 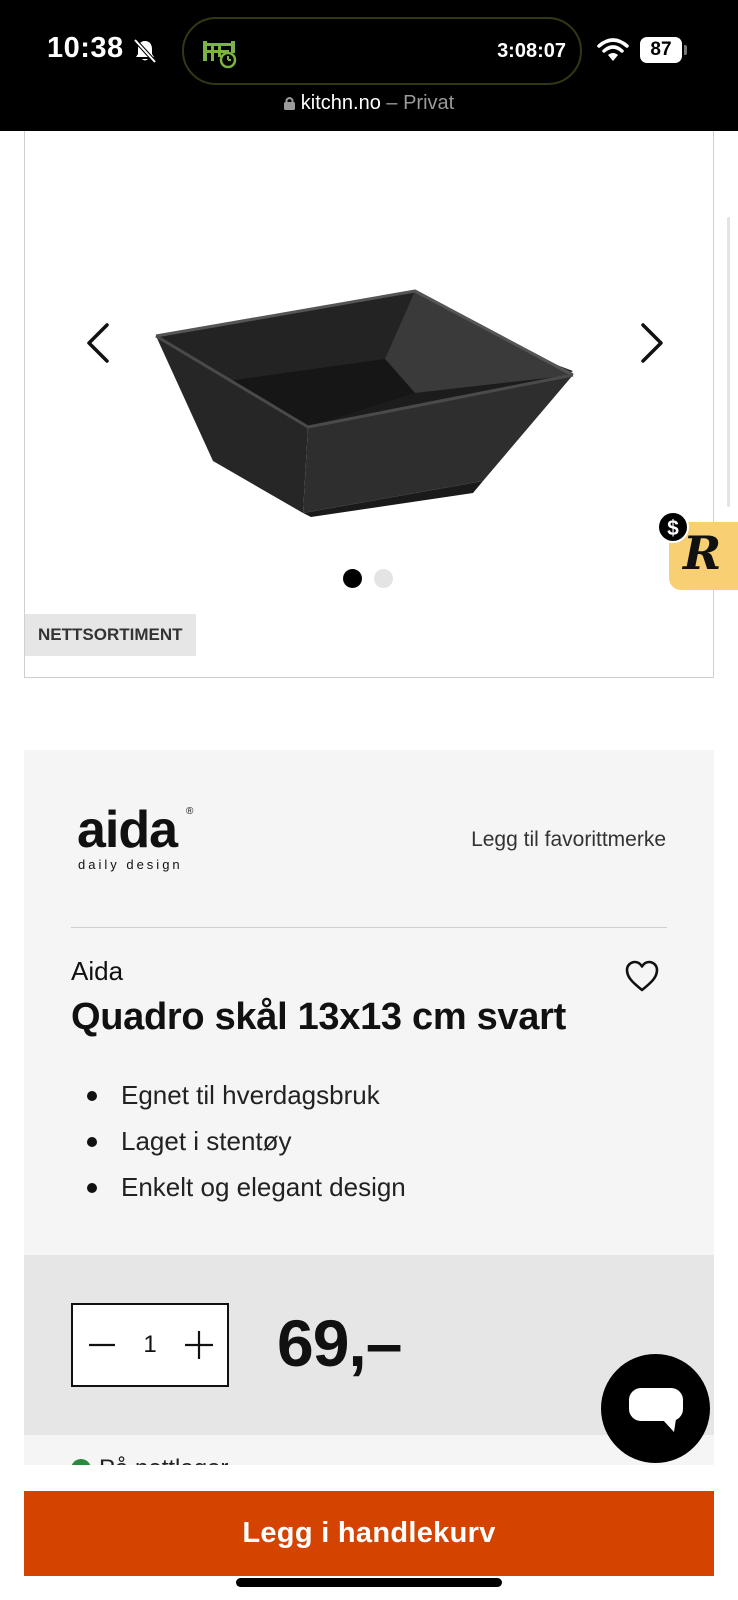 I want to click on add-to-cart-button: Legg i handlekurv, so click(x=369, y=1533).